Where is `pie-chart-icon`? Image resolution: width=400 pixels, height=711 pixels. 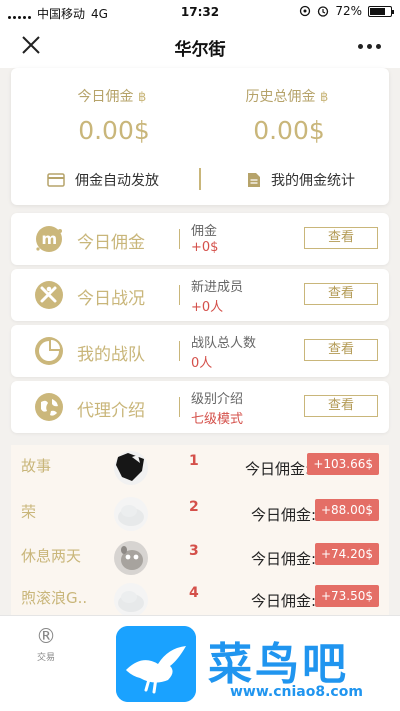
pie-chart-icon is located at coordinates (49, 351).